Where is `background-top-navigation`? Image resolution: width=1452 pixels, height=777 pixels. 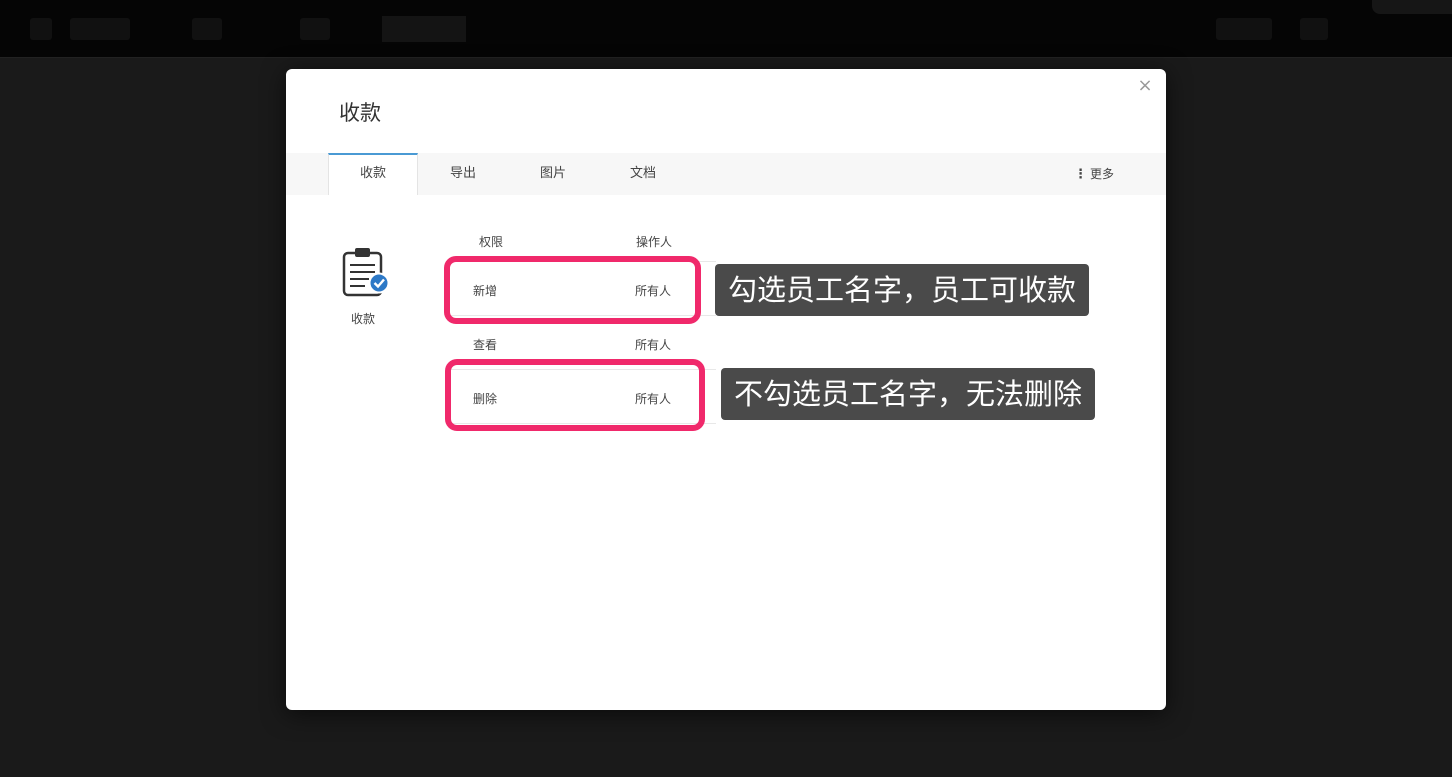
background-top-navigation is located at coordinates (726, 29).